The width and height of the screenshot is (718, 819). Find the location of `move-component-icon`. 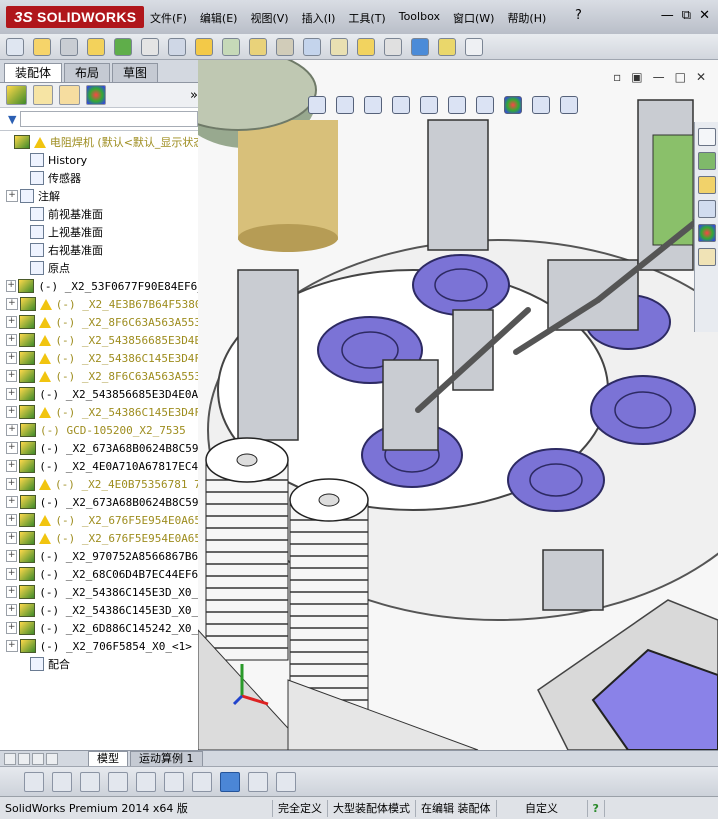

move-component-icon is located at coordinates (204, 46).